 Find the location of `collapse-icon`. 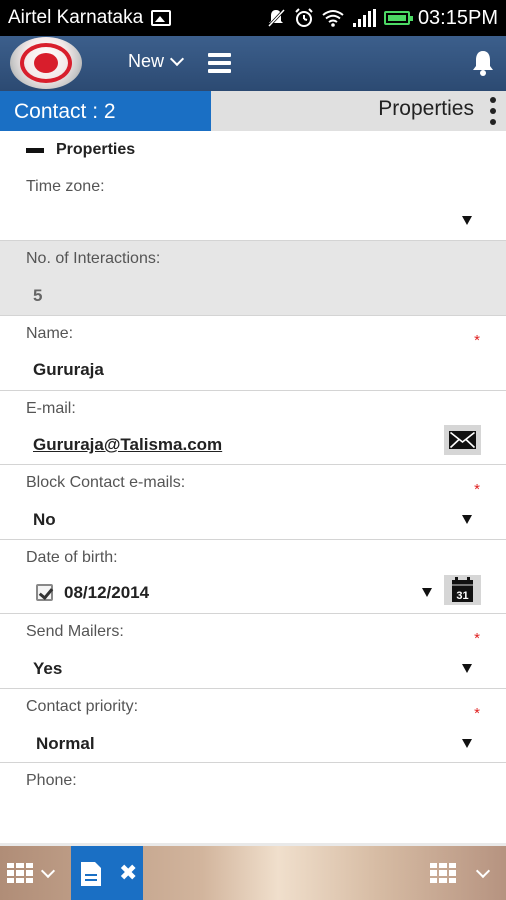

collapse-icon is located at coordinates (35, 150).